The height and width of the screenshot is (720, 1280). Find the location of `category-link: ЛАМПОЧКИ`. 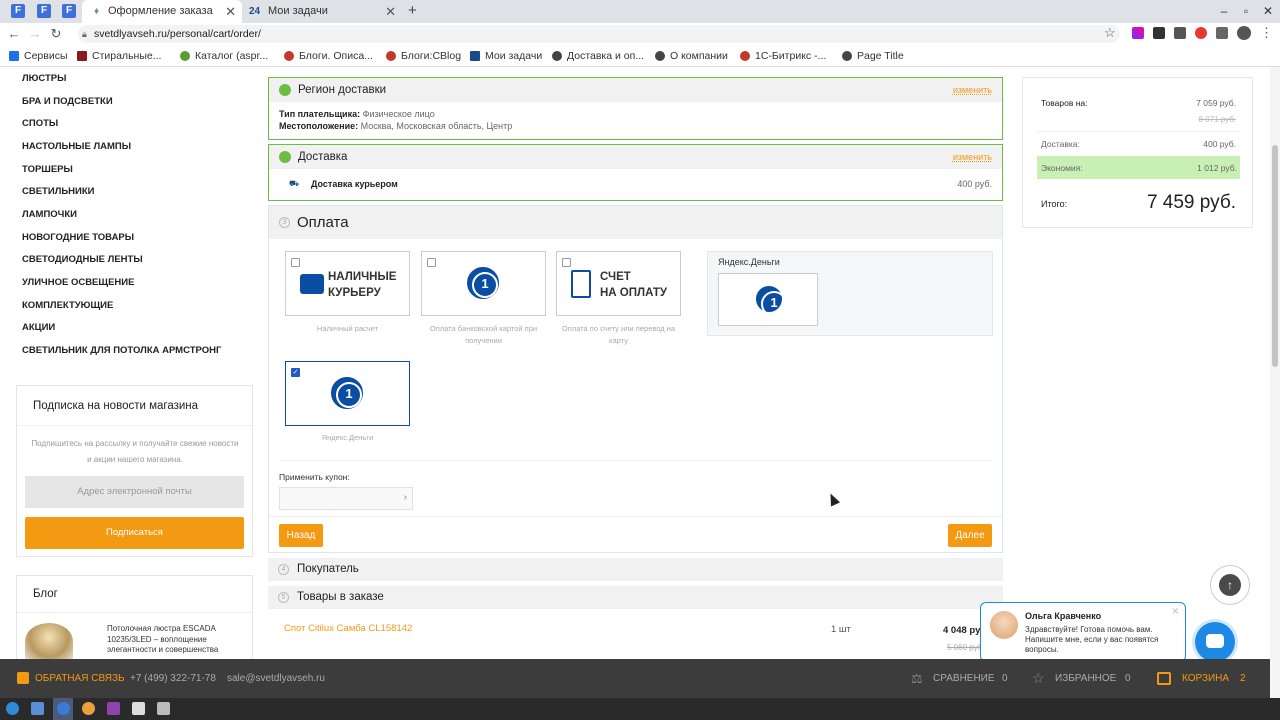

category-link: ЛАМПОЧКИ is located at coordinates (49, 214).